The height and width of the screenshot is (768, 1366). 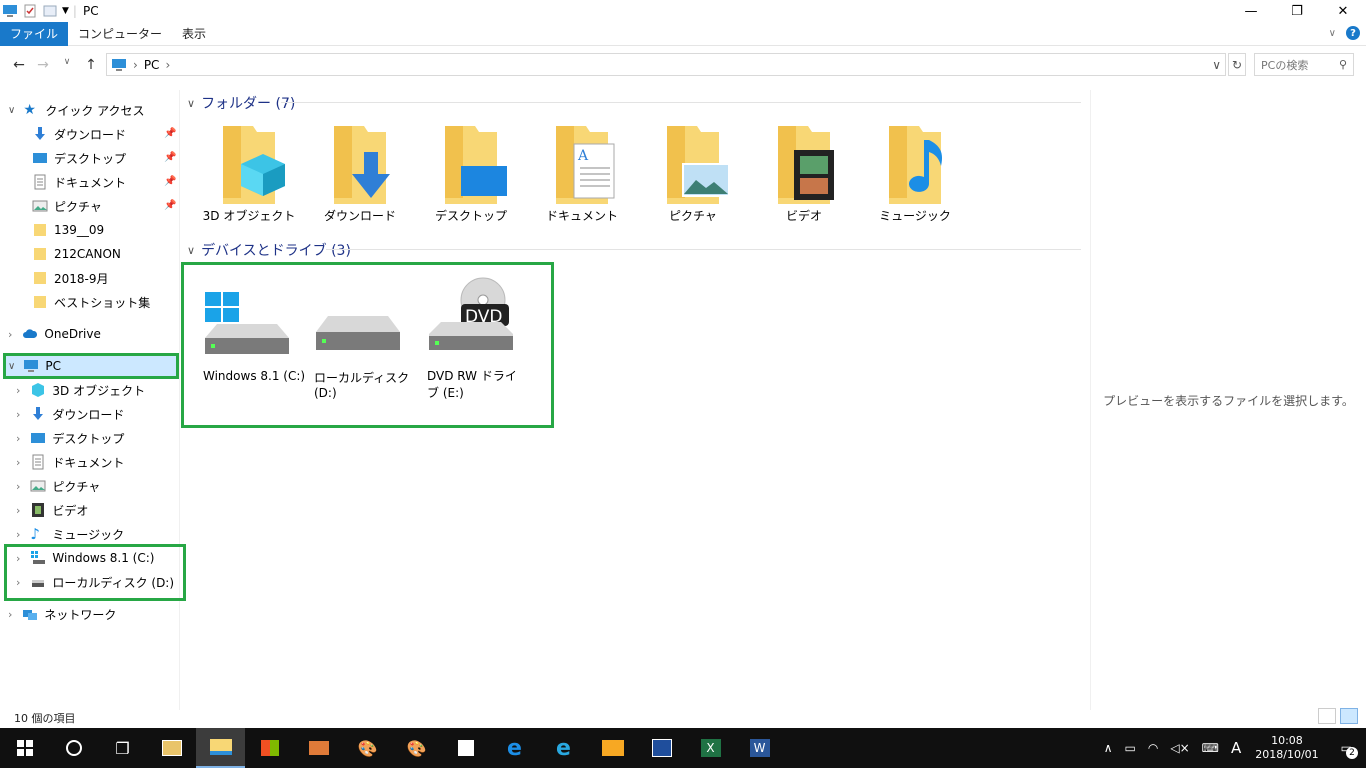 What do you see at coordinates (220, 748) in the screenshot?
I see `taskbar-app-explorer` at bounding box center [220, 748].